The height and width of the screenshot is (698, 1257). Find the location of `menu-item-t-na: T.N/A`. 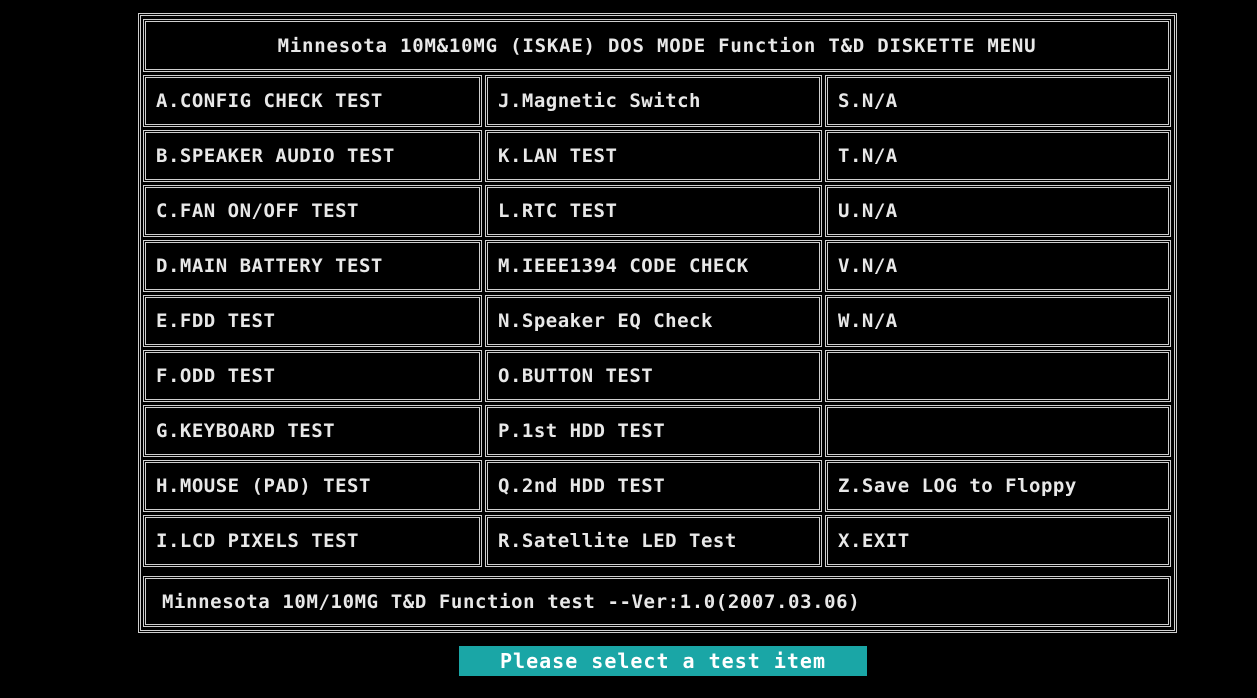

menu-item-t-na: T.N/A is located at coordinates (998, 156).